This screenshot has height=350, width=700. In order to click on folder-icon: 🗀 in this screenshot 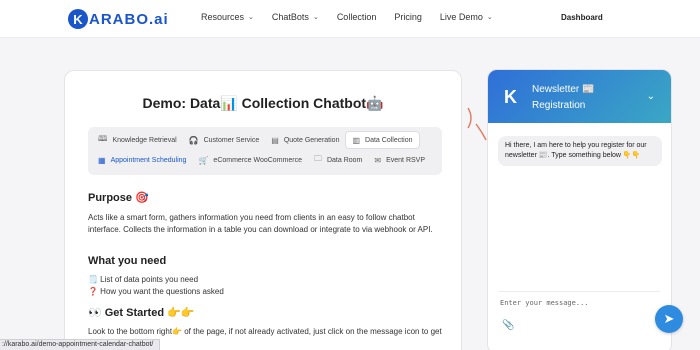, I will do `click(317, 158)`.